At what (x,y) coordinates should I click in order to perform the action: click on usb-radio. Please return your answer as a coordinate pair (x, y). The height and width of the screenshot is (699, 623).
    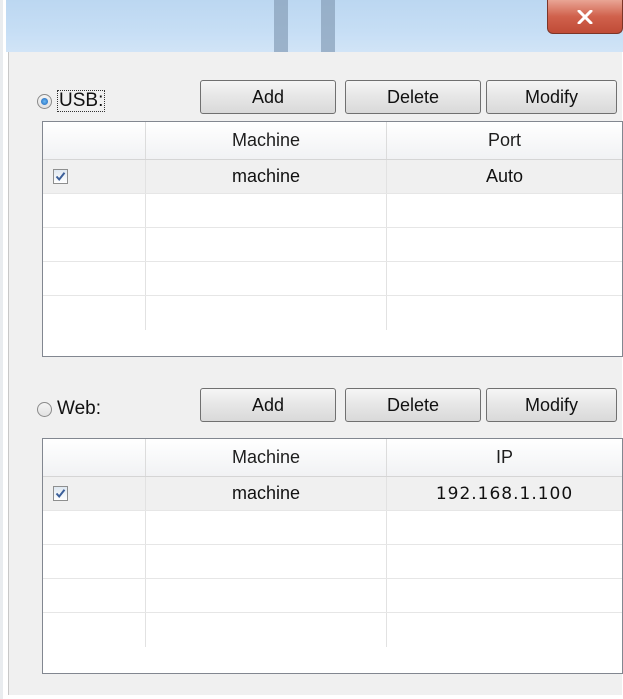
    Looking at the image, I should click on (44, 101).